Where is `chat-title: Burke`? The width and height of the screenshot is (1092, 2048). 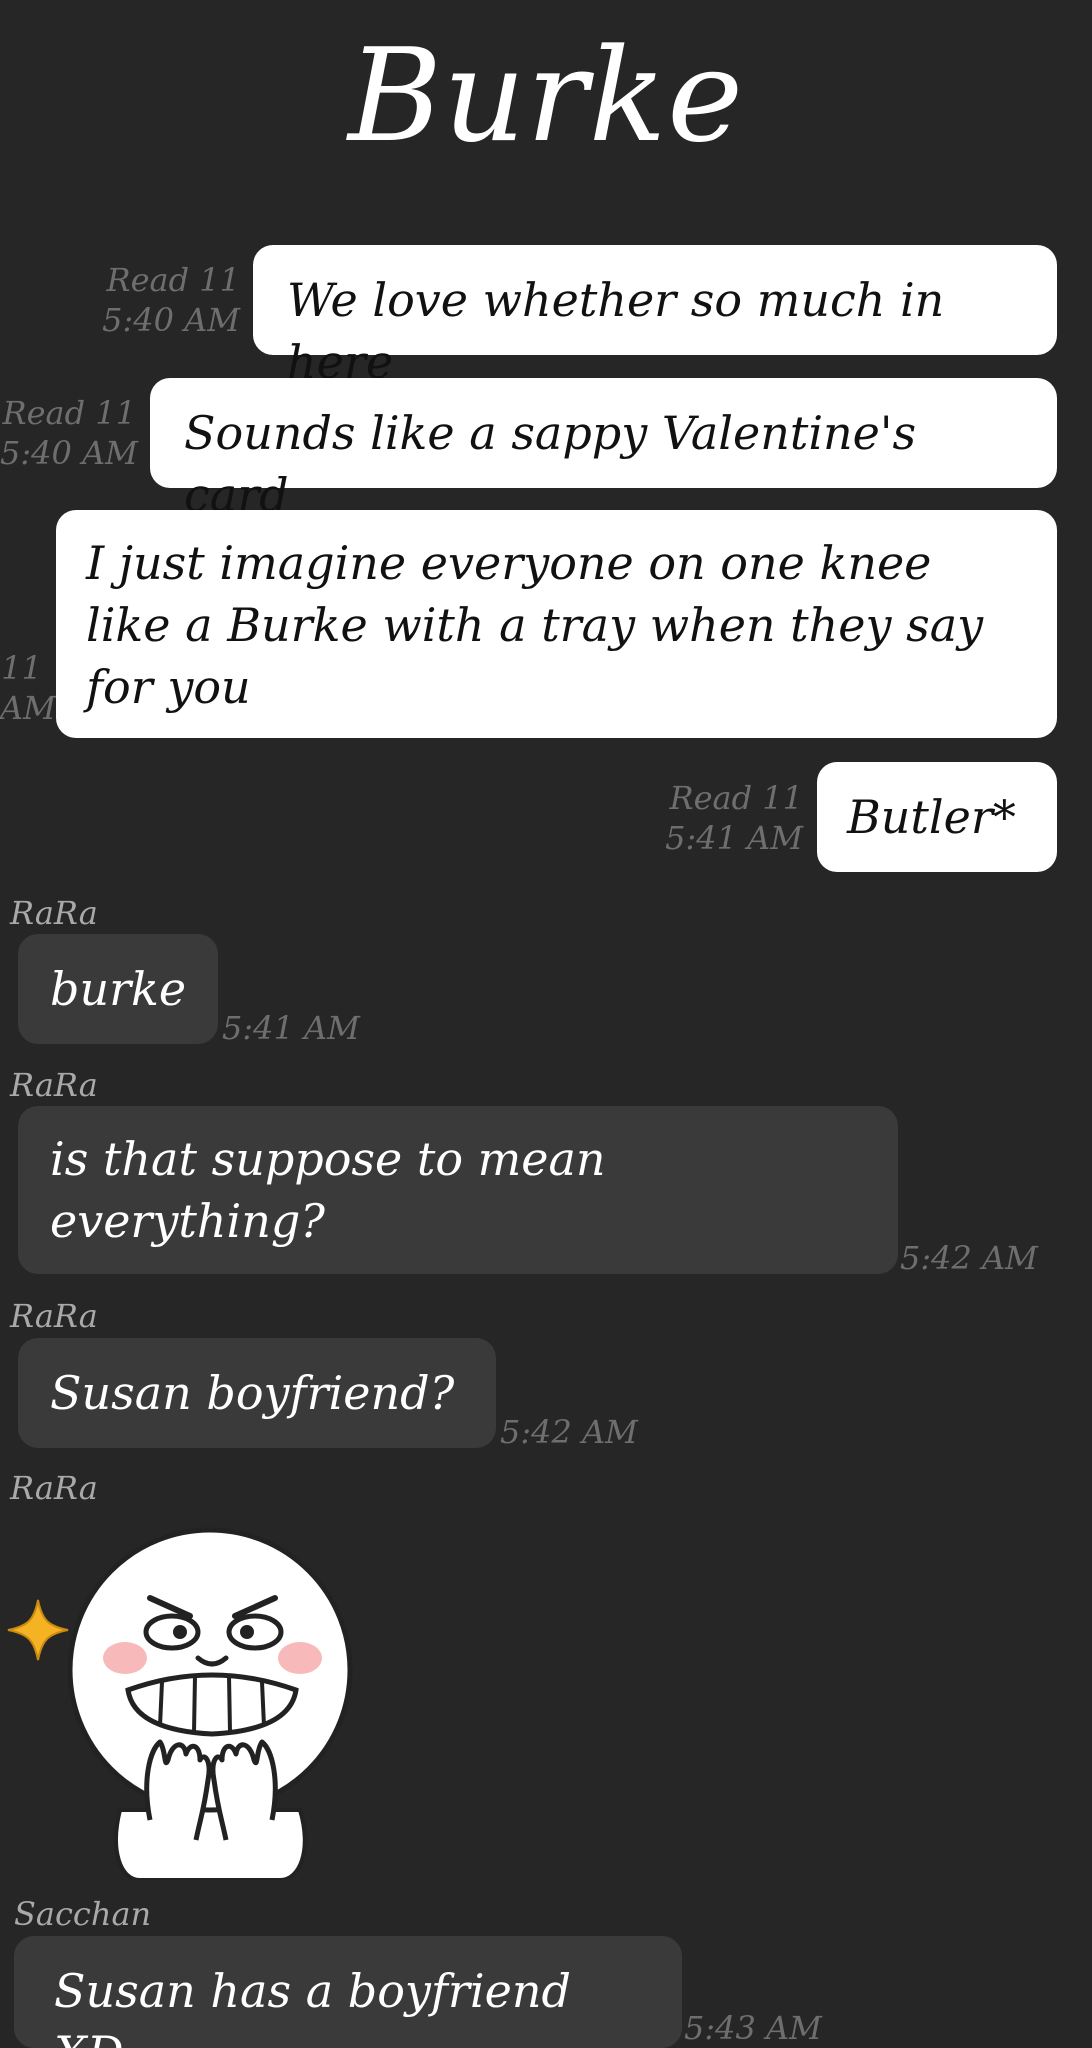
chat-title: Burke is located at coordinates (546, 96).